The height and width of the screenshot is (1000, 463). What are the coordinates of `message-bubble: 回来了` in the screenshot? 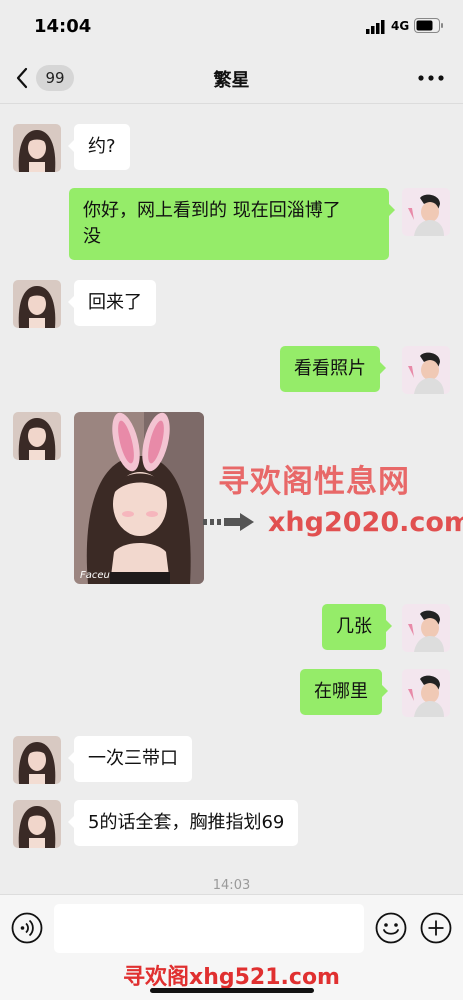 It's located at (112, 303).